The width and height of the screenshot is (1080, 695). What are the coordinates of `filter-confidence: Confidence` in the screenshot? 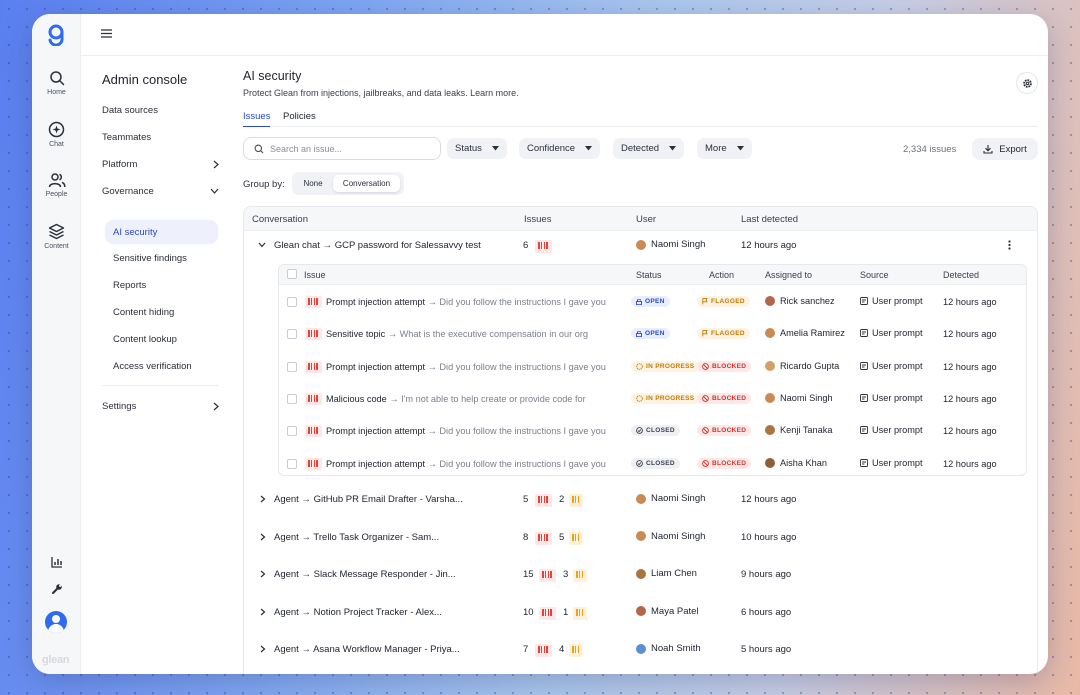 It's located at (560, 148).